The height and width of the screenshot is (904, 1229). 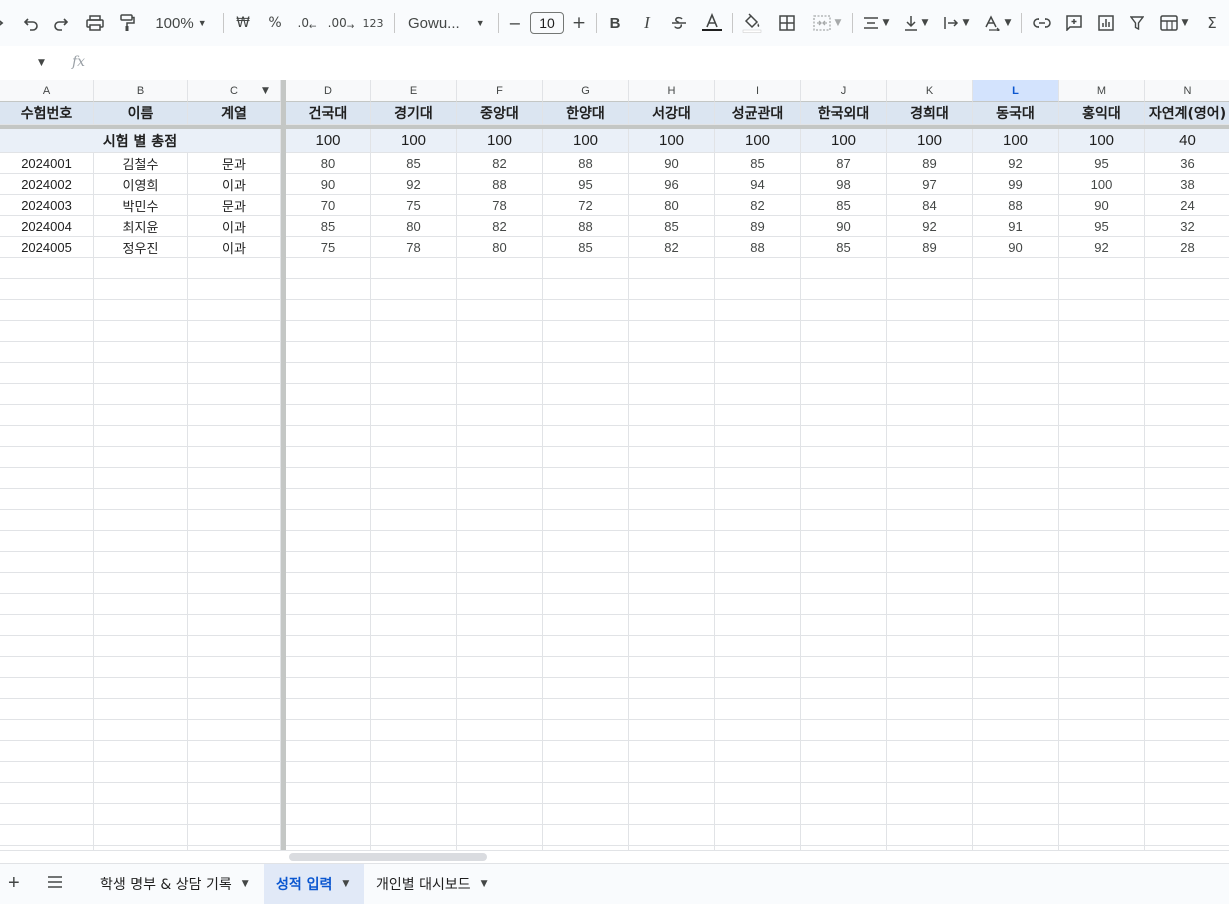 I want to click on header-cell: 이름, so click(x=141, y=113).